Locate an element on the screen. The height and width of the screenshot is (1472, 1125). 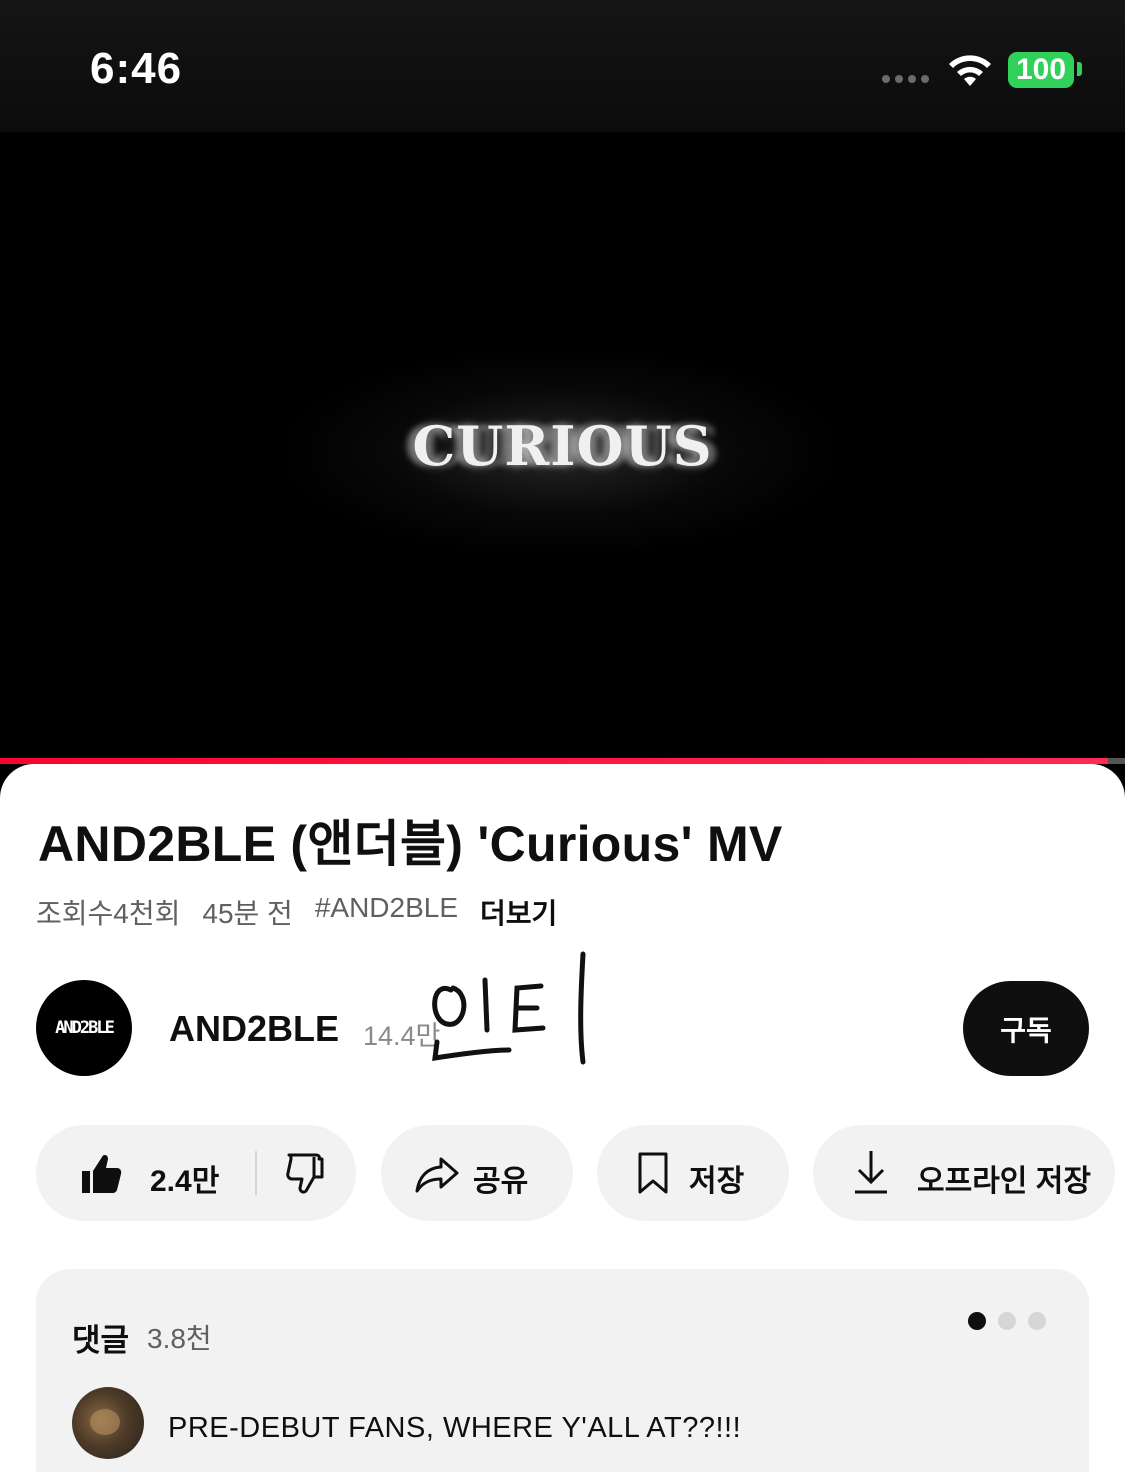
comments-title: 댓글 is located at coordinates (101, 1340).